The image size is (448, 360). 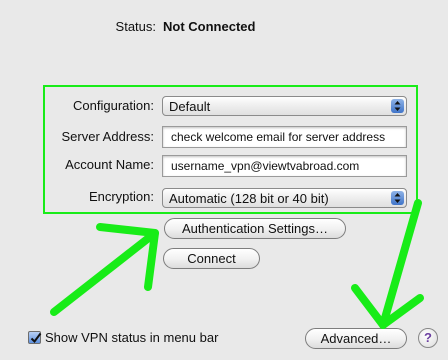 I want to click on encryption-label: Encryption:, so click(x=121, y=196).